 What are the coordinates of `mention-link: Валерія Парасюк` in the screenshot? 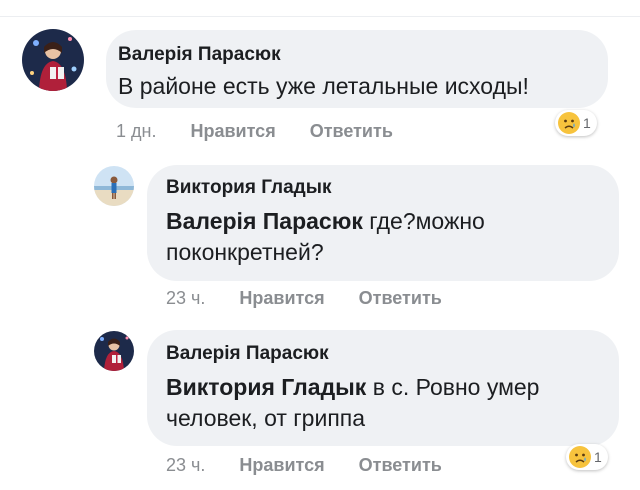 It's located at (264, 221).